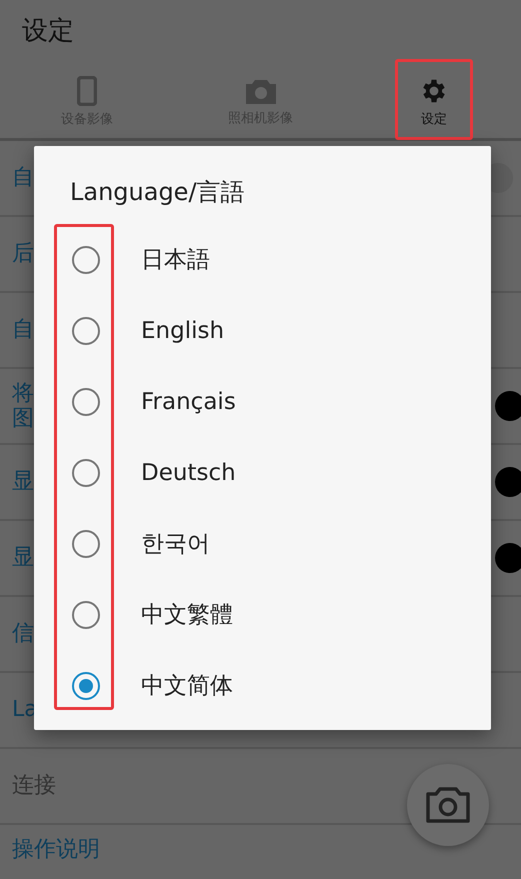  What do you see at coordinates (262, 401) in the screenshot?
I see `language-option: Français` at bounding box center [262, 401].